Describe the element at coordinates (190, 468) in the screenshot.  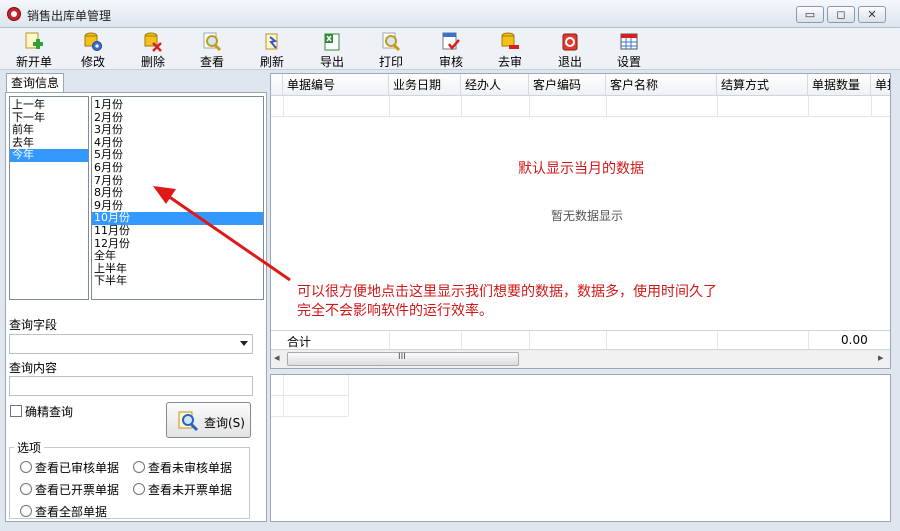
I see `option-unapproved-label: 查看未审核单据` at that location.